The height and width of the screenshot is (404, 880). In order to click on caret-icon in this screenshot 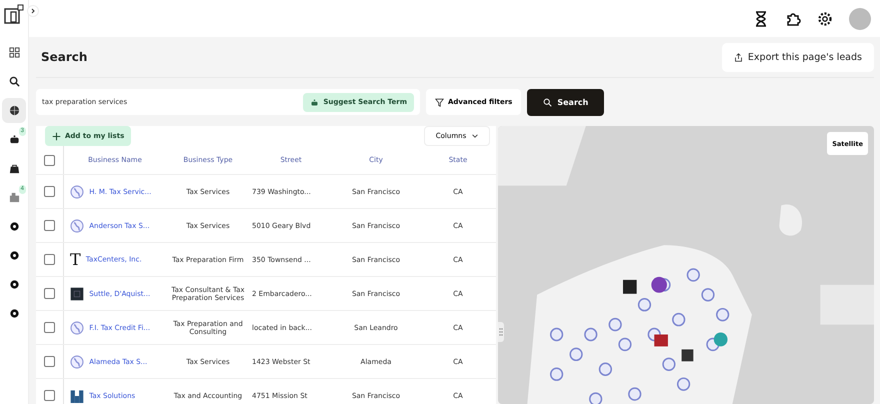, I will do `click(475, 136)`.